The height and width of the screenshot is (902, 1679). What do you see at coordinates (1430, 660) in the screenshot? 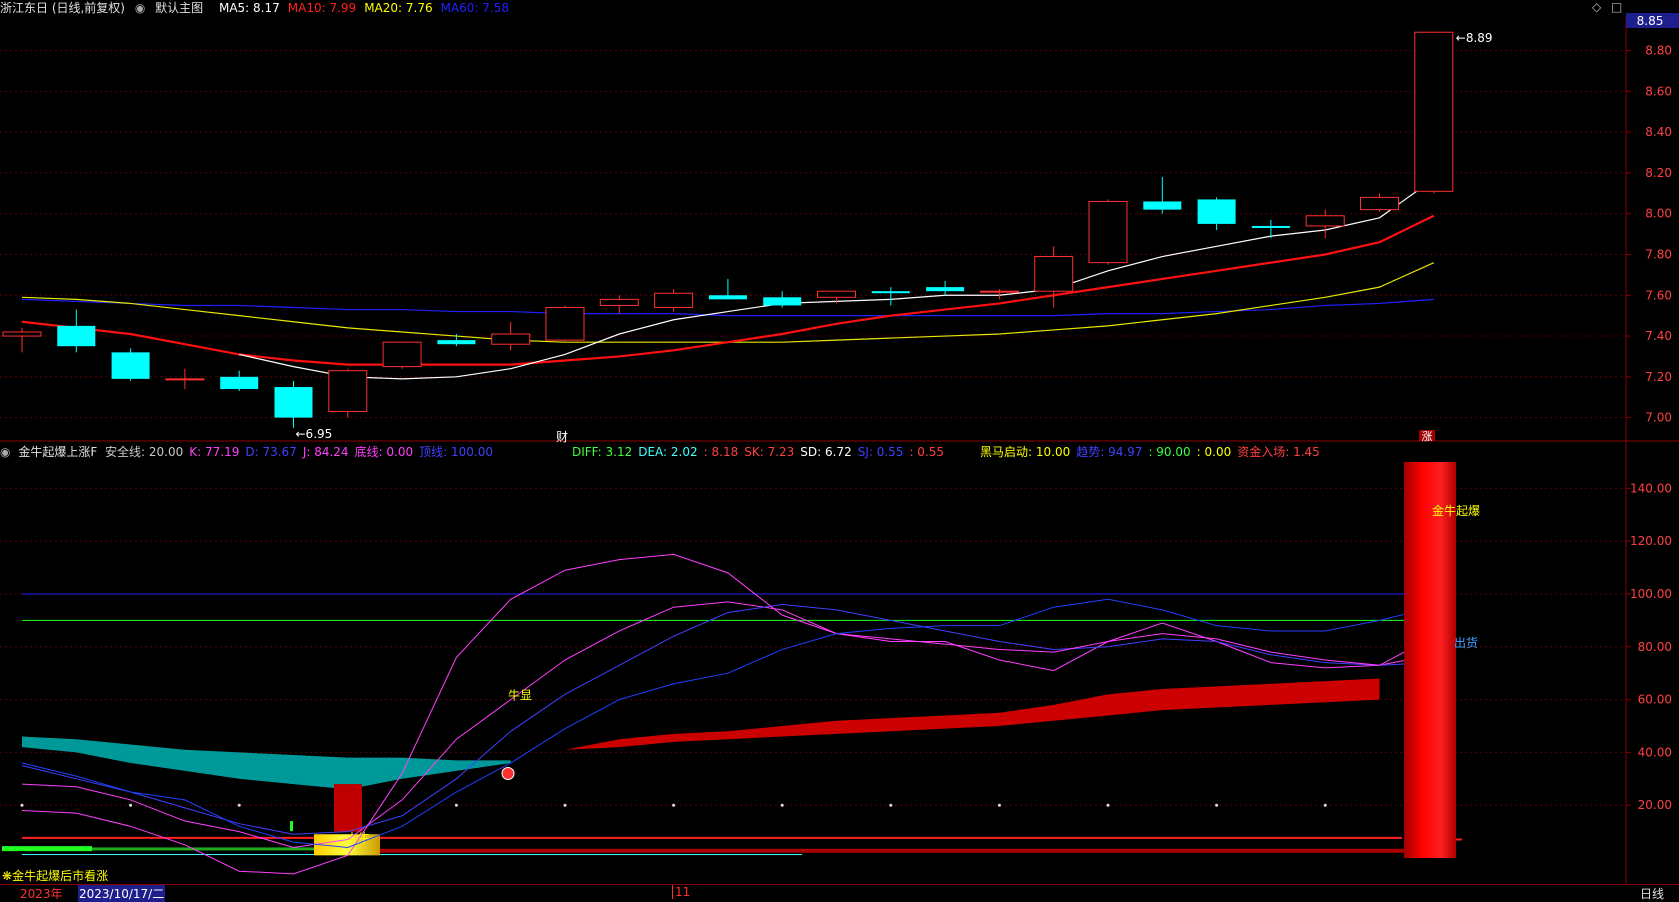
I see `jin-niu-breakout-bar` at bounding box center [1430, 660].